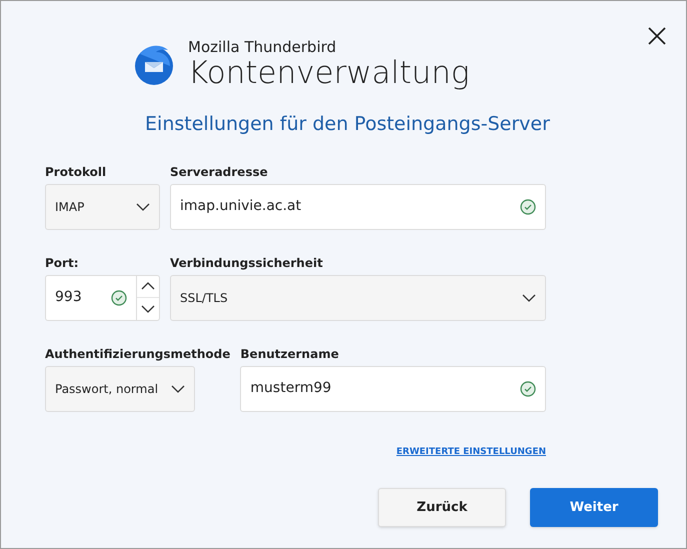 This screenshot has width=687, height=549. Describe the element at coordinates (329, 73) in the screenshot. I see `app-title: Kontenverwaltung` at that location.